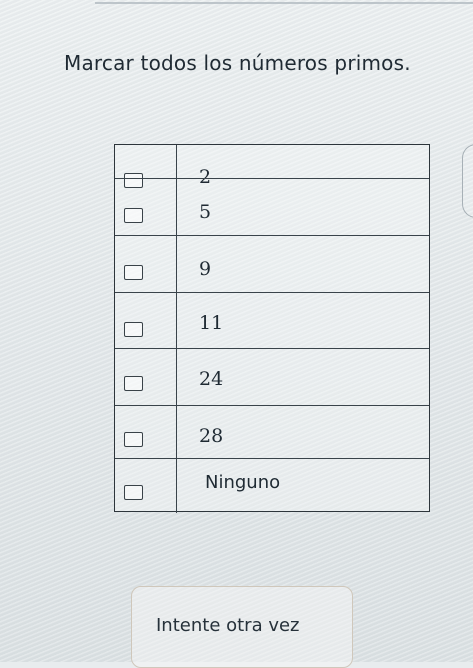  What do you see at coordinates (272, 166) in the screenshot?
I see `choice-row-2: 2` at bounding box center [272, 166].